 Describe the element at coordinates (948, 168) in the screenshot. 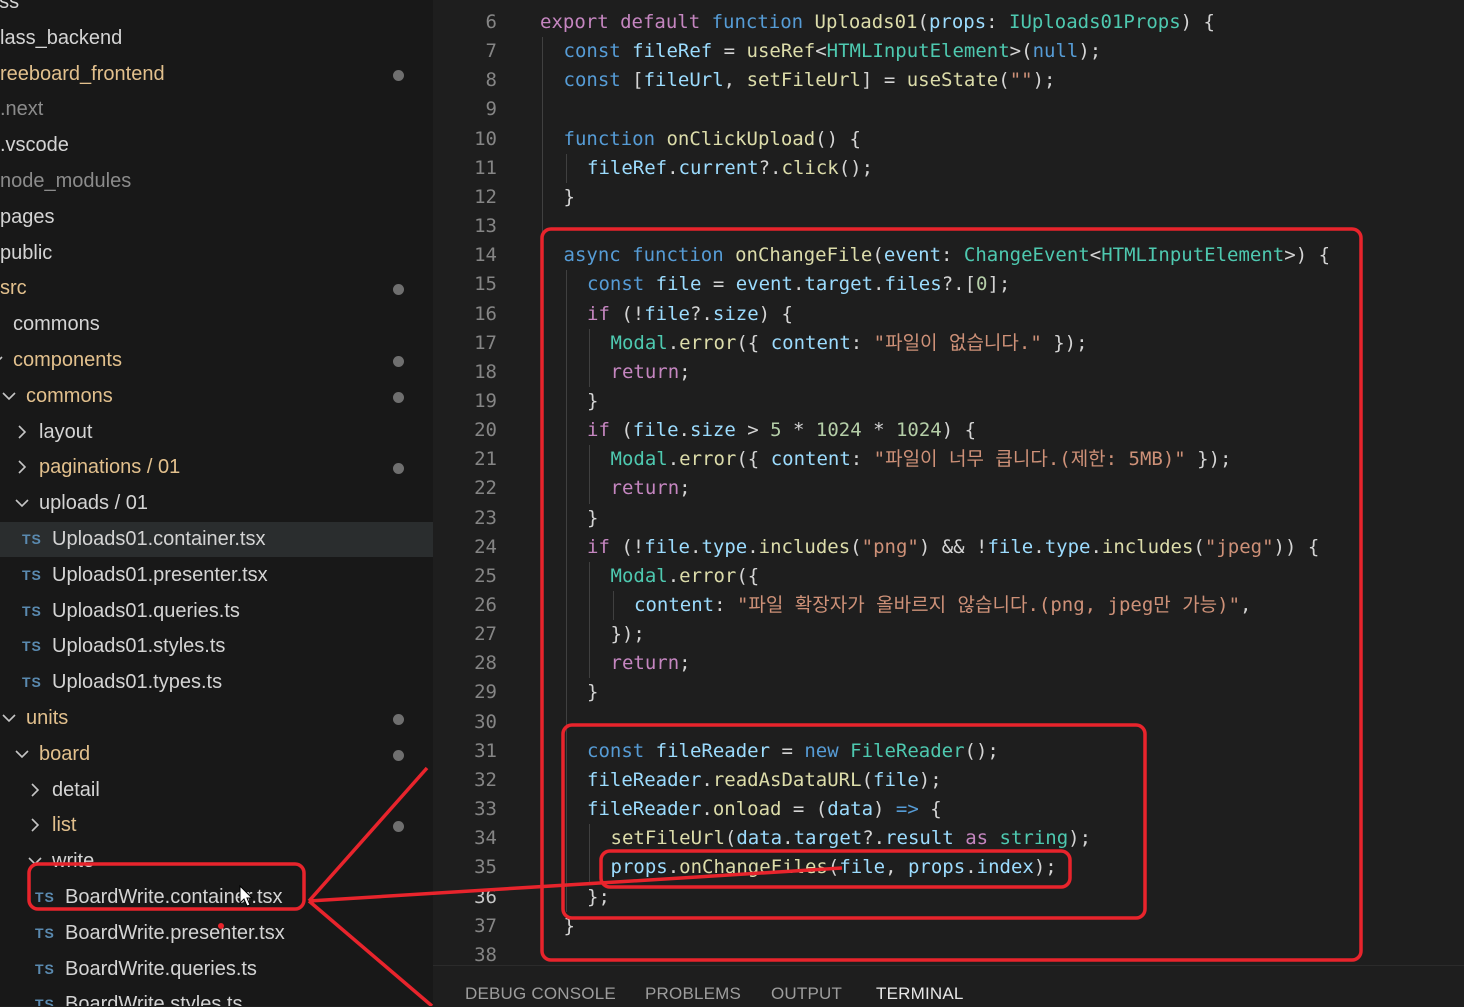

I see `code-line: 11 fileRef.current?.click();` at that location.